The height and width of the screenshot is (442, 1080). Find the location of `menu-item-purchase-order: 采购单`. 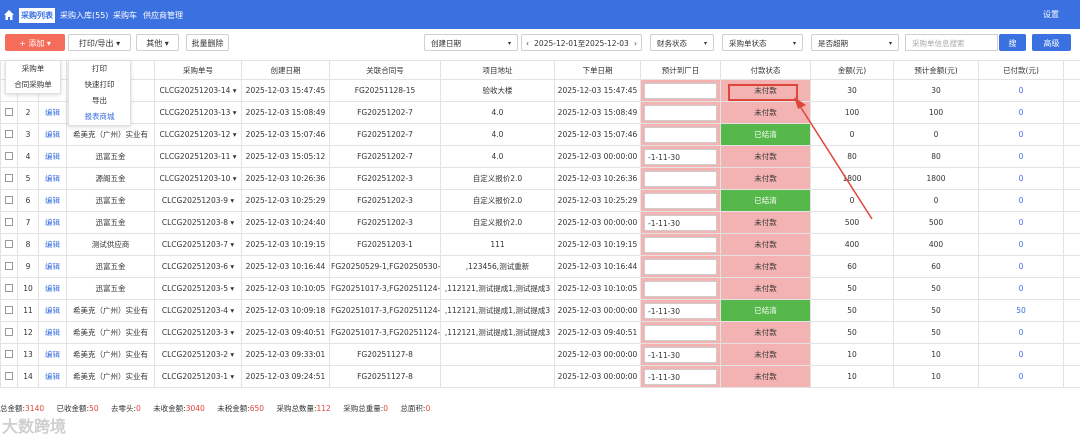

menu-item-purchase-order: 采购单 is located at coordinates (33, 69).